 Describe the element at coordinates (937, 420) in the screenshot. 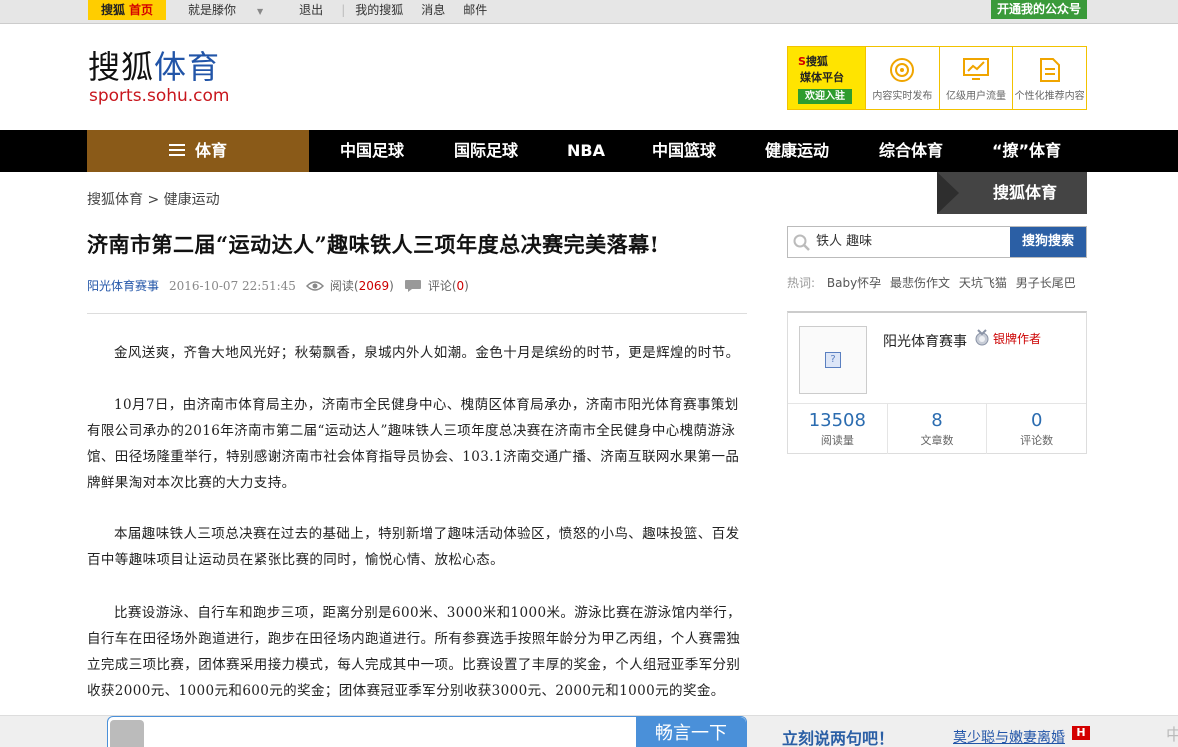

I see `stat-value: 8` at that location.